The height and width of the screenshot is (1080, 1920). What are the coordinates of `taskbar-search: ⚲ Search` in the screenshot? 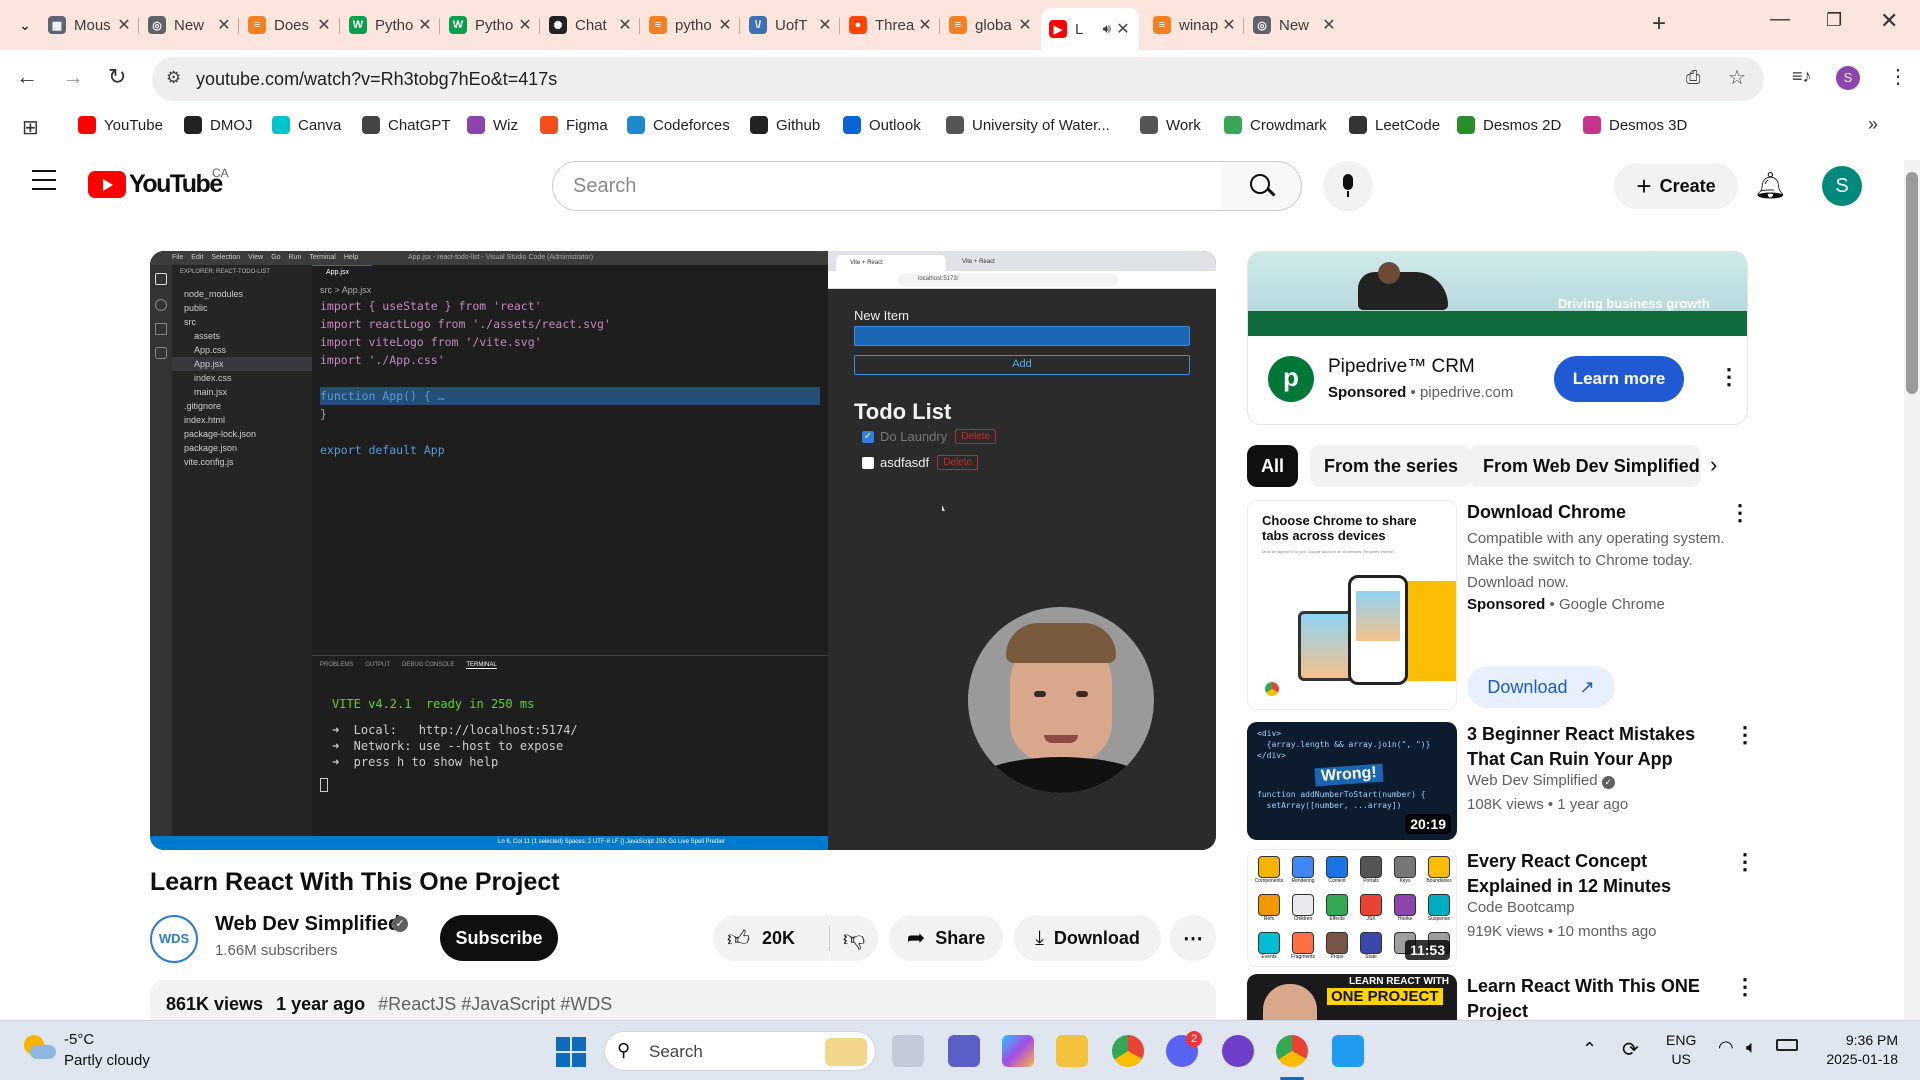 It's located at (740, 1051).